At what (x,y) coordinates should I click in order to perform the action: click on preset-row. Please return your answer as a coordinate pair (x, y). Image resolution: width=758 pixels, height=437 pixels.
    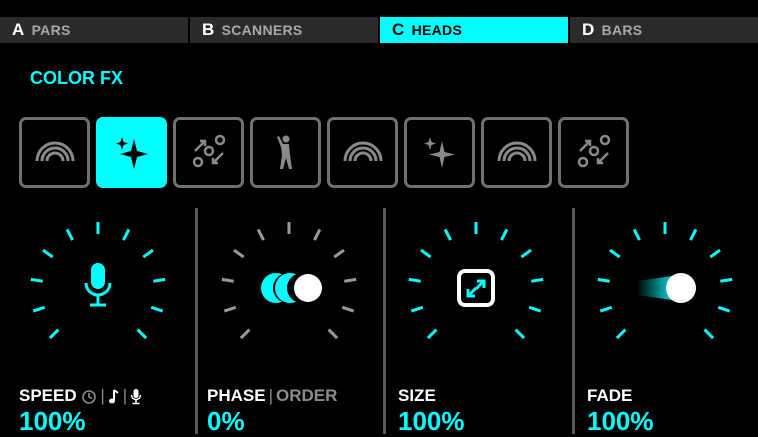
    Looking at the image, I should click on (324, 152).